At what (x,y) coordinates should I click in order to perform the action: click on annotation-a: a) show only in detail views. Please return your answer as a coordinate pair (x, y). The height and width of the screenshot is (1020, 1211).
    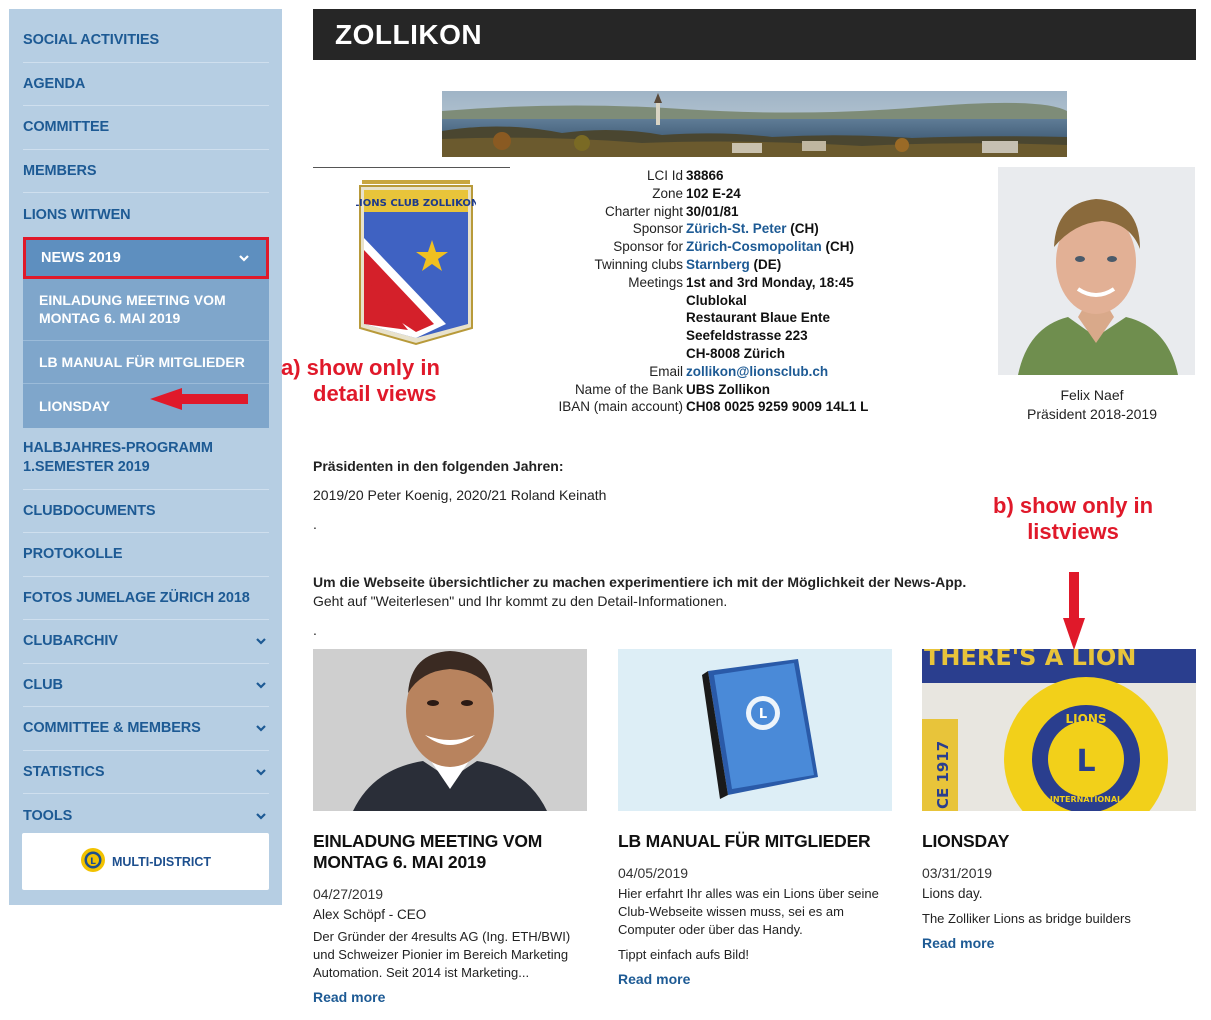
    Looking at the image, I should click on (360, 381).